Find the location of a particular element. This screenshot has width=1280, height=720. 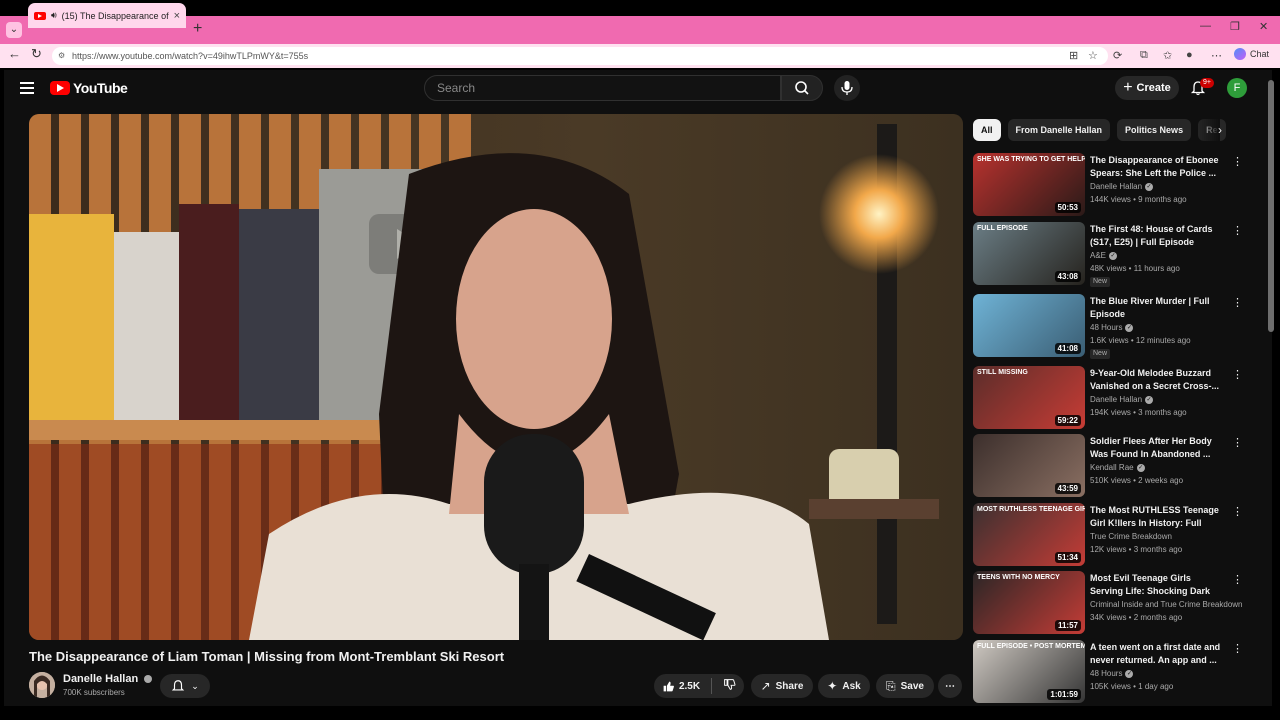

recommendation-title: The Blue River Murder | Full Episode is located at coordinates (1157, 308).